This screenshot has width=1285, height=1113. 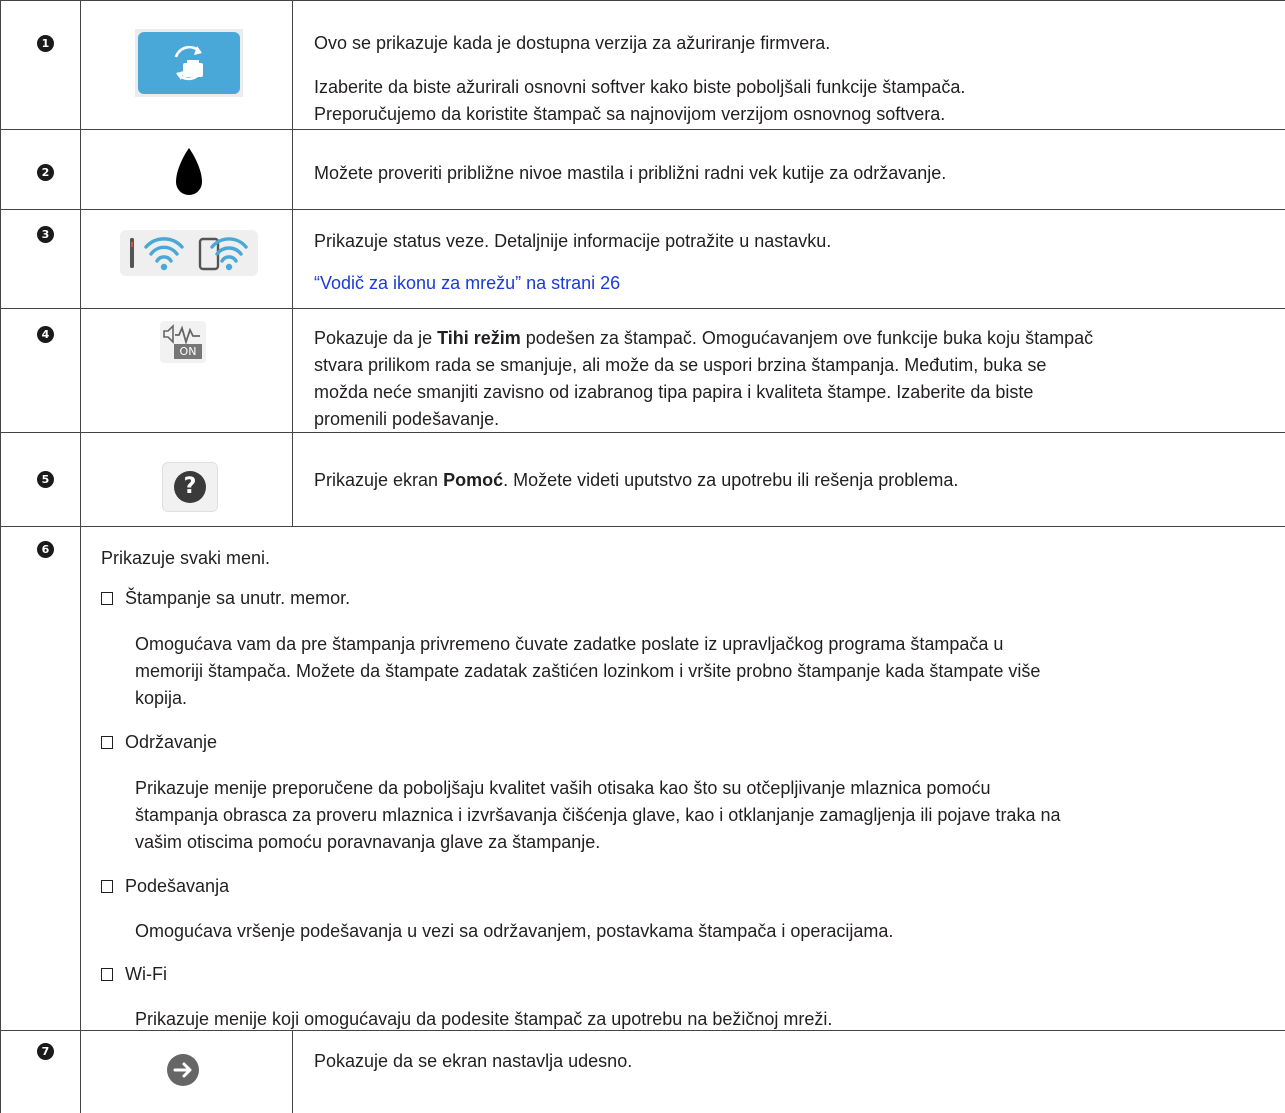 I want to click on row-number: 7, so click(x=45, y=1051).